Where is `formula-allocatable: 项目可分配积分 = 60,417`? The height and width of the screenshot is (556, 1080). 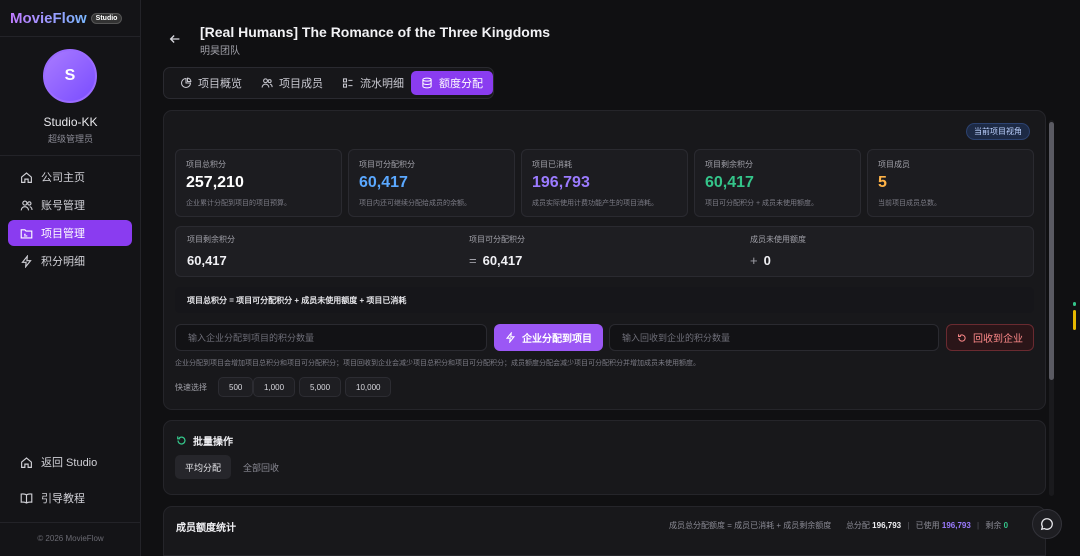 formula-allocatable: 项目可分配积分 = 60,417 is located at coordinates (497, 251).